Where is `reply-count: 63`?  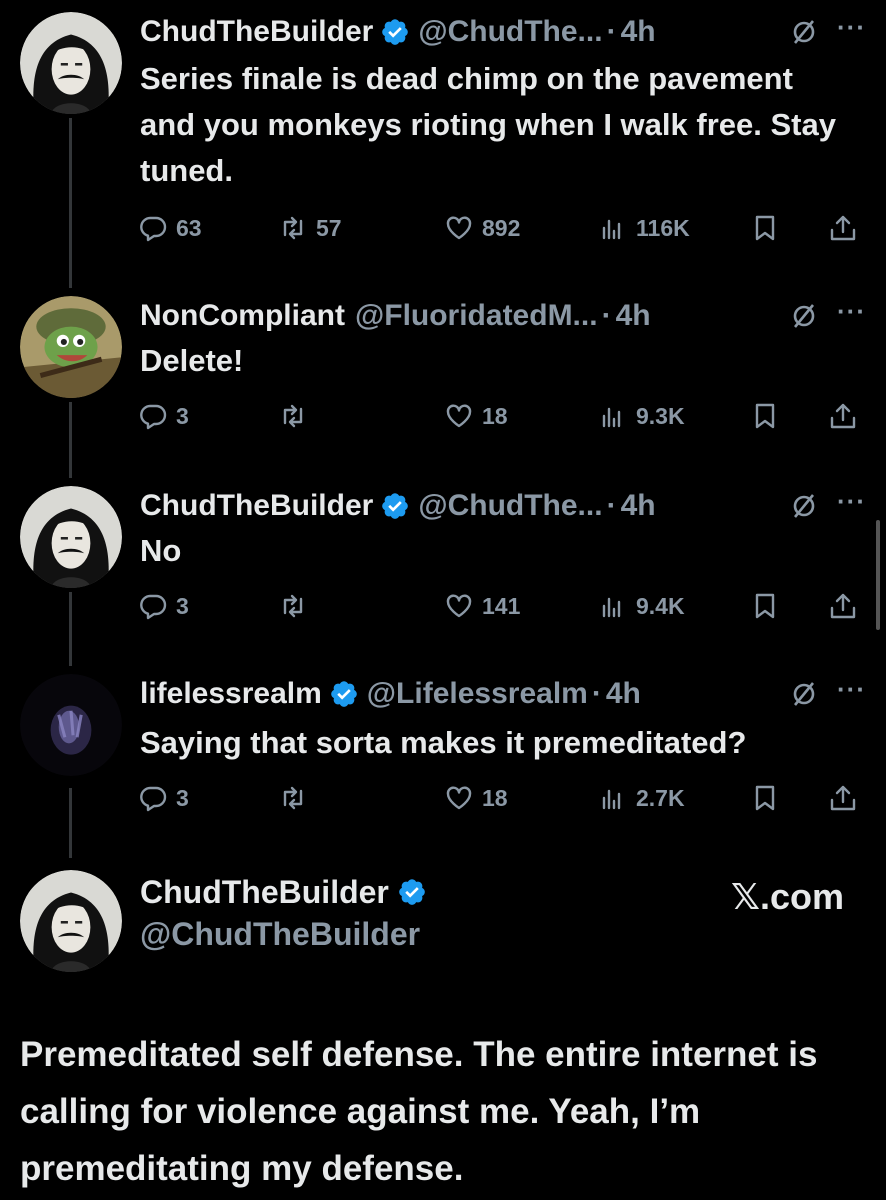 reply-count: 63 is located at coordinates (189, 227).